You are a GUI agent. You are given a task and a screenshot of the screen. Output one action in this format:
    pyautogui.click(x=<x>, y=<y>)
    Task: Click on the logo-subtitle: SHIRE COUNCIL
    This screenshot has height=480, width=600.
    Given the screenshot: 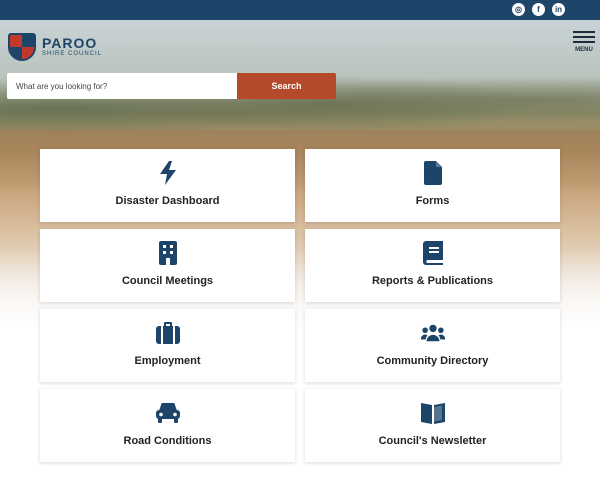 What is the action you would take?
    pyautogui.click(x=72, y=54)
    